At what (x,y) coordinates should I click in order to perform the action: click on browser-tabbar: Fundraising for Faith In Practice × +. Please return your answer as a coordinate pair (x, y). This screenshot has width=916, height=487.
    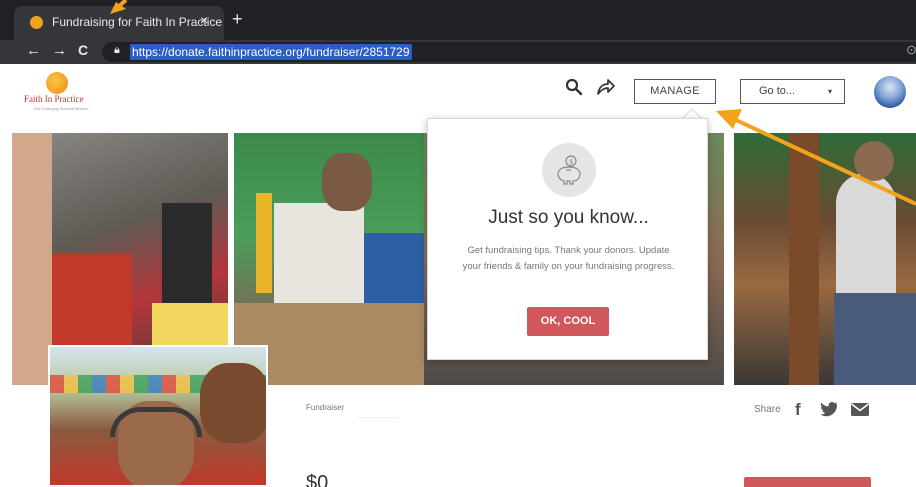
    Looking at the image, I should click on (458, 20).